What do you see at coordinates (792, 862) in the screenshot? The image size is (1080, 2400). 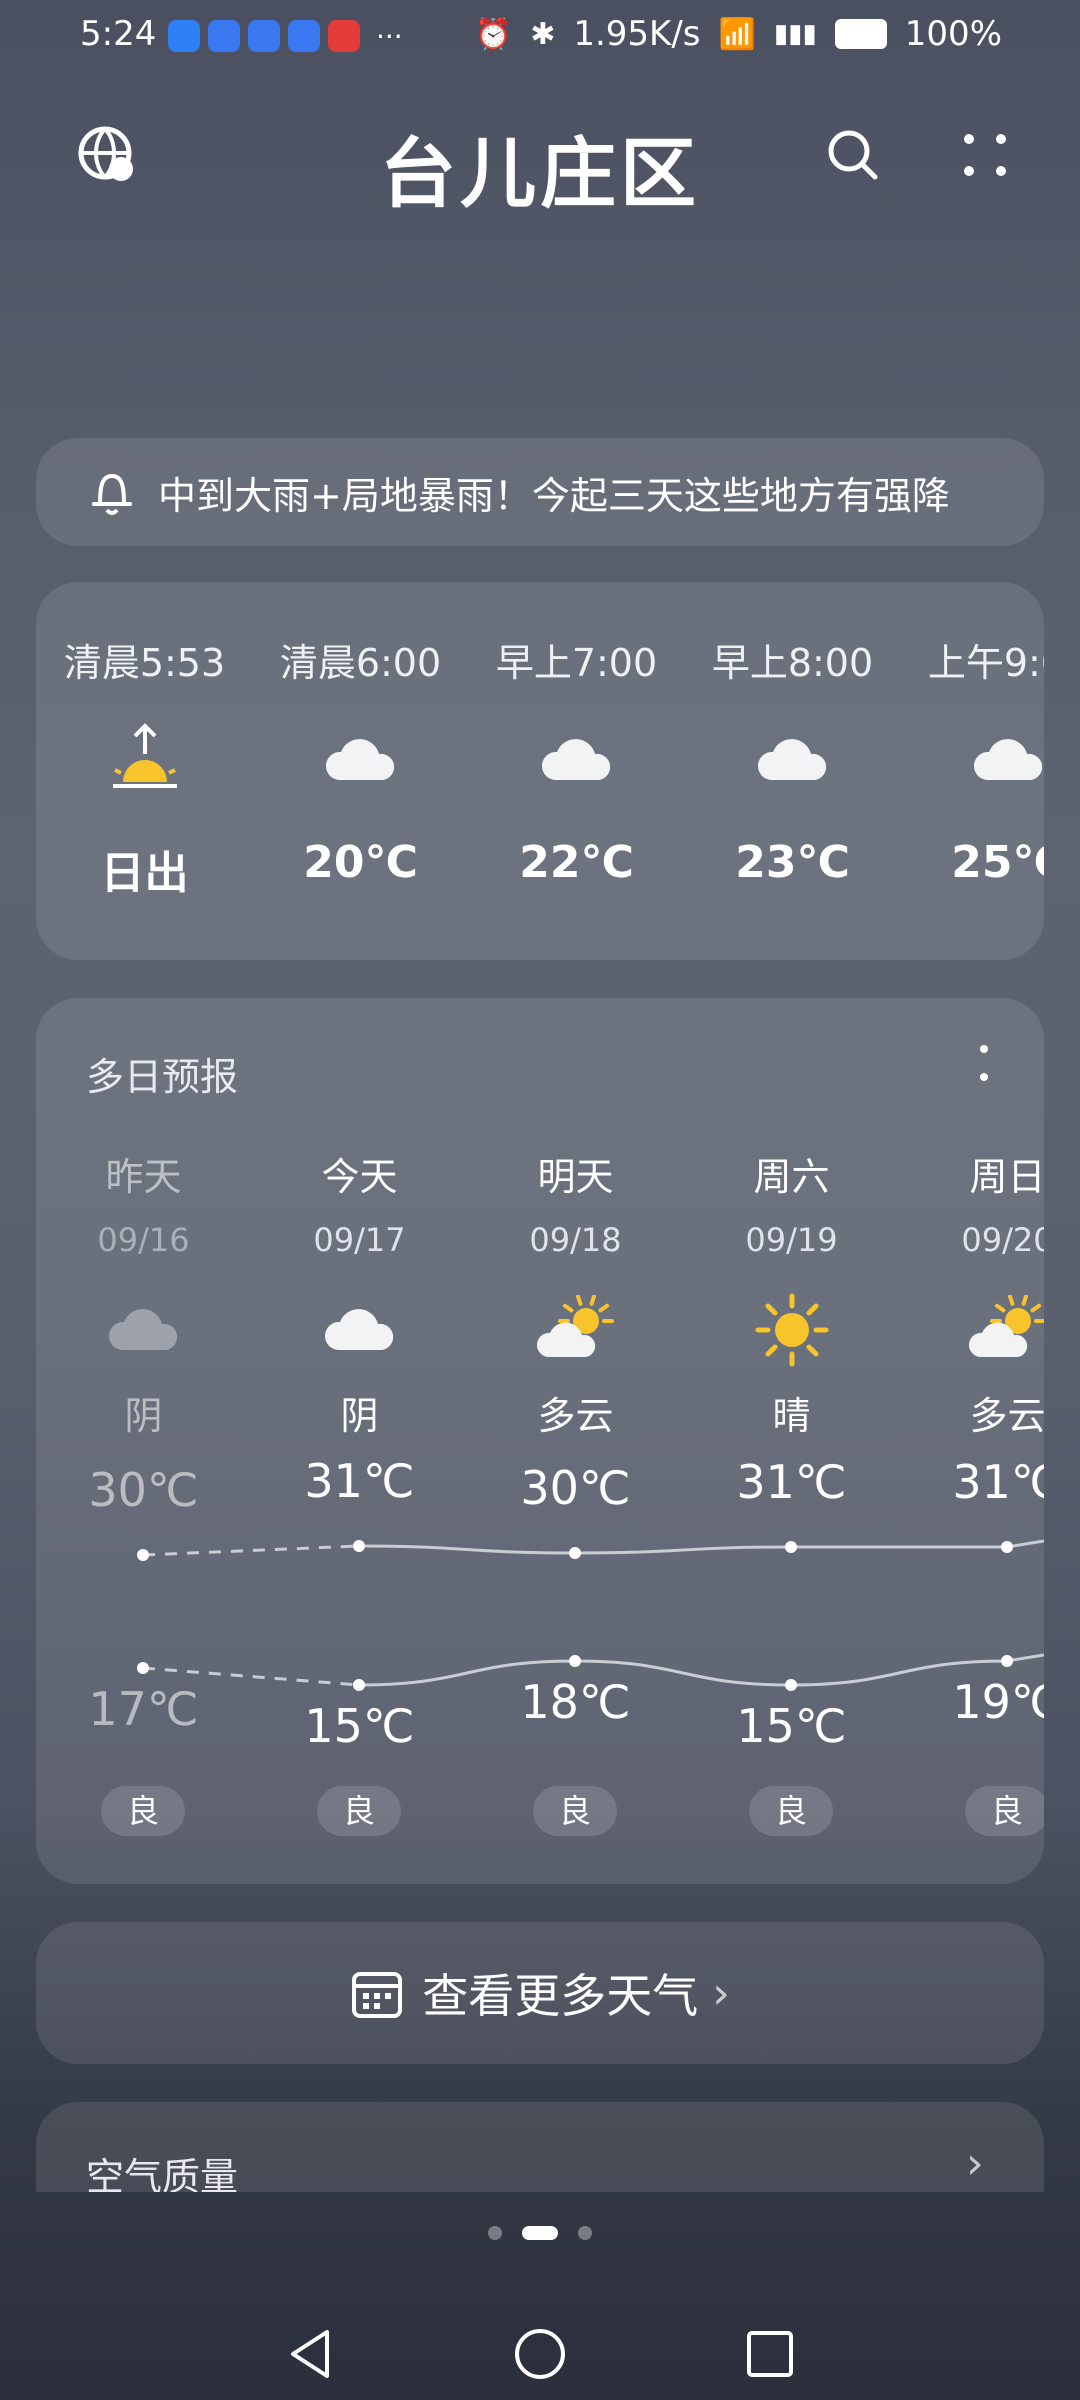 I see `hourly-value: 23℃` at bounding box center [792, 862].